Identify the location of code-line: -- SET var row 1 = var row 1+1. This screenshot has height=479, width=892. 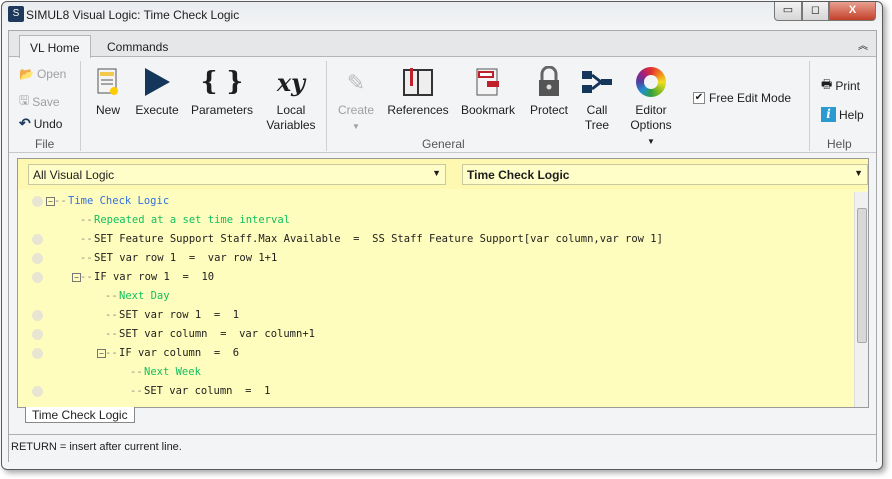
(437, 258).